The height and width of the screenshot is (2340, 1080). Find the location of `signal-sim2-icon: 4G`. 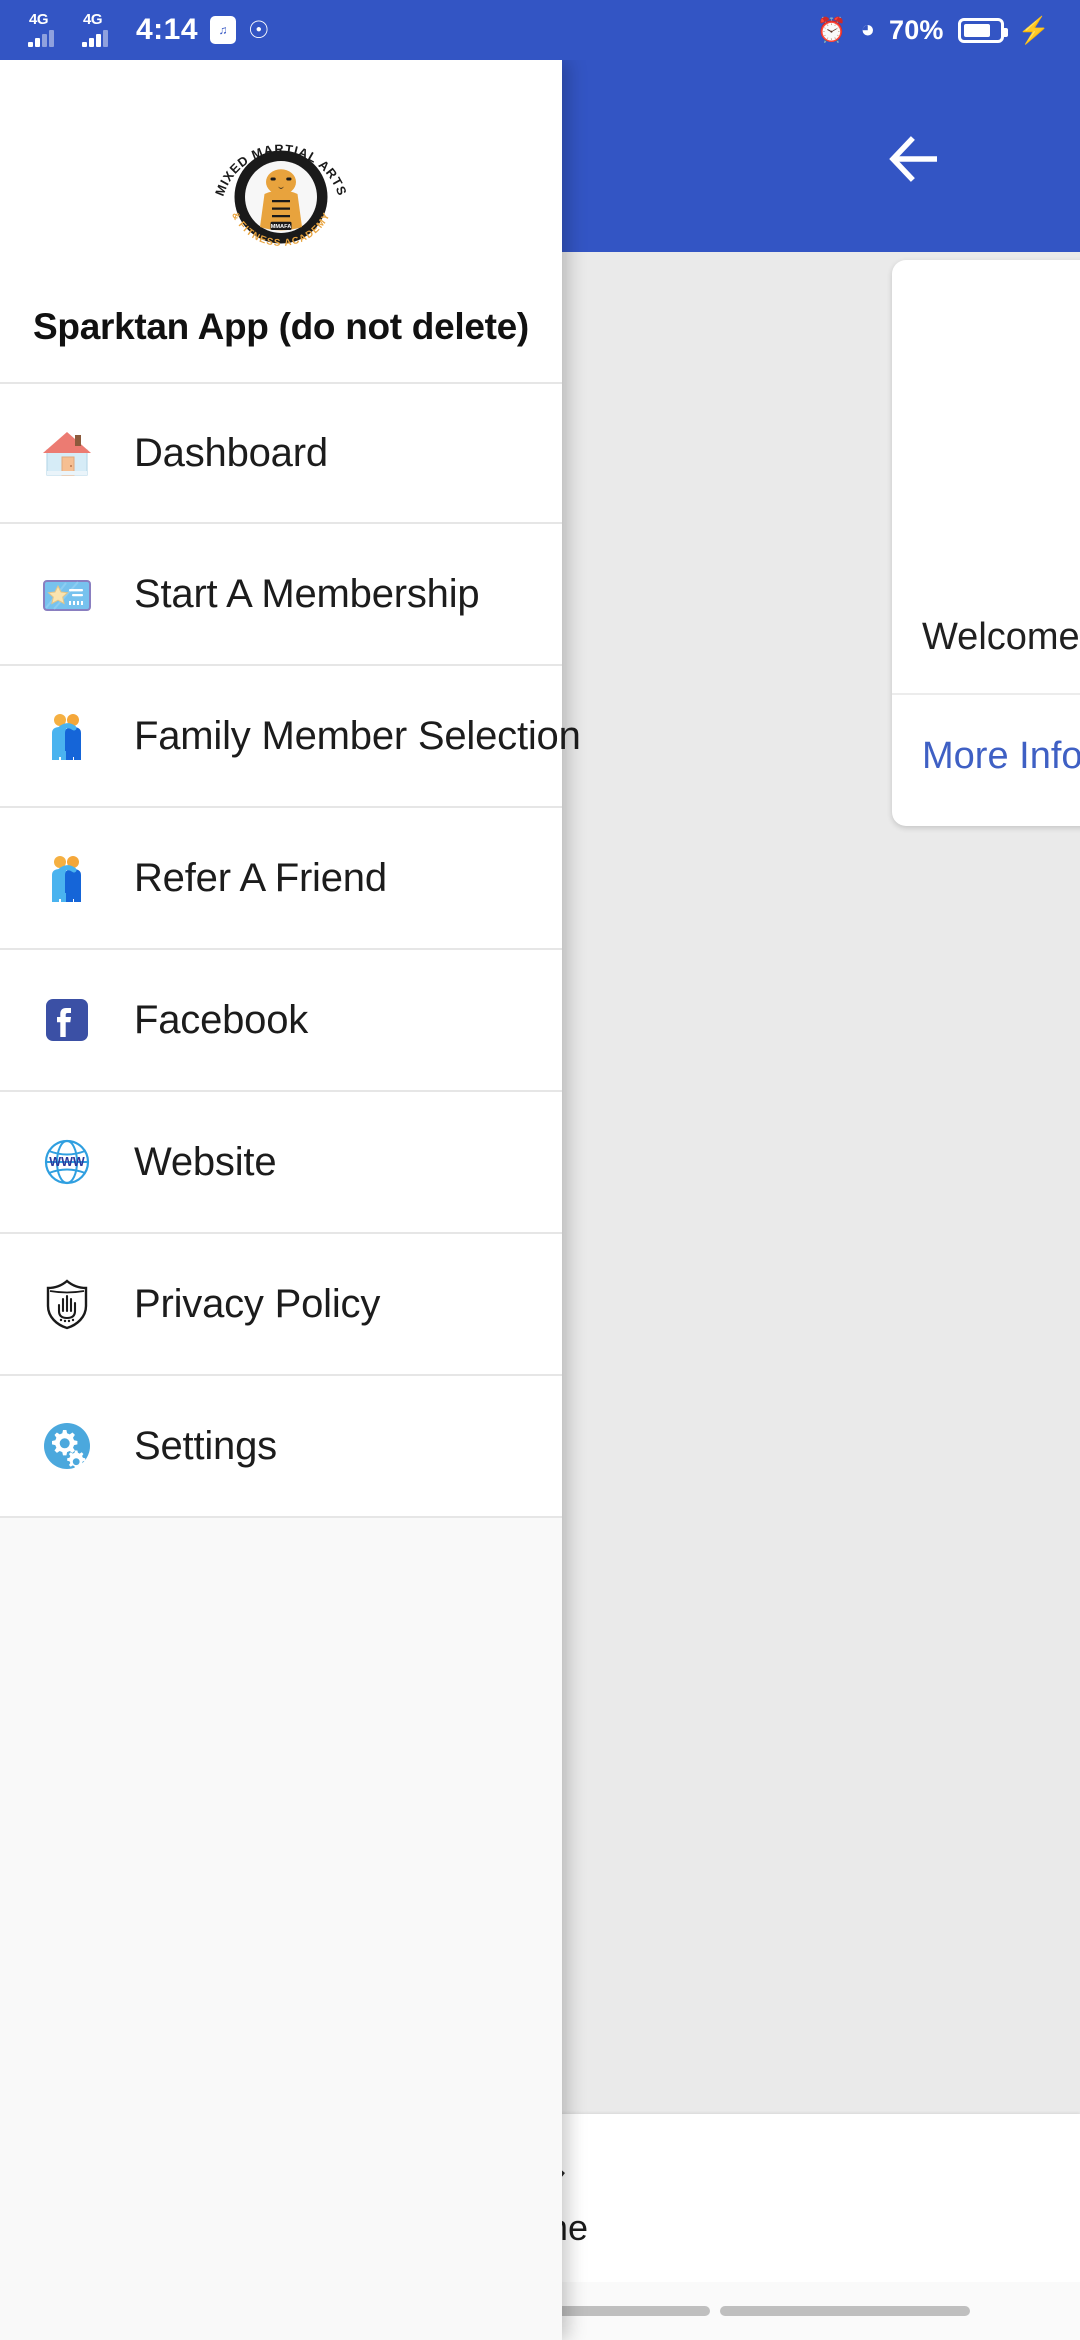

signal-sim2-icon: 4G is located at coordinates (103, 29).